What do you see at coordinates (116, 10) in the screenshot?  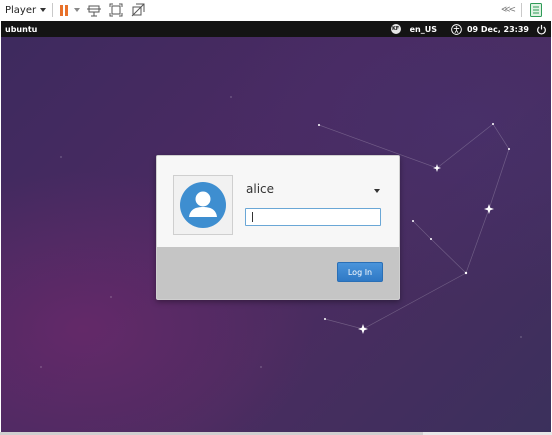 I see `fit-guest-icon` at bounding box center [116, 10].